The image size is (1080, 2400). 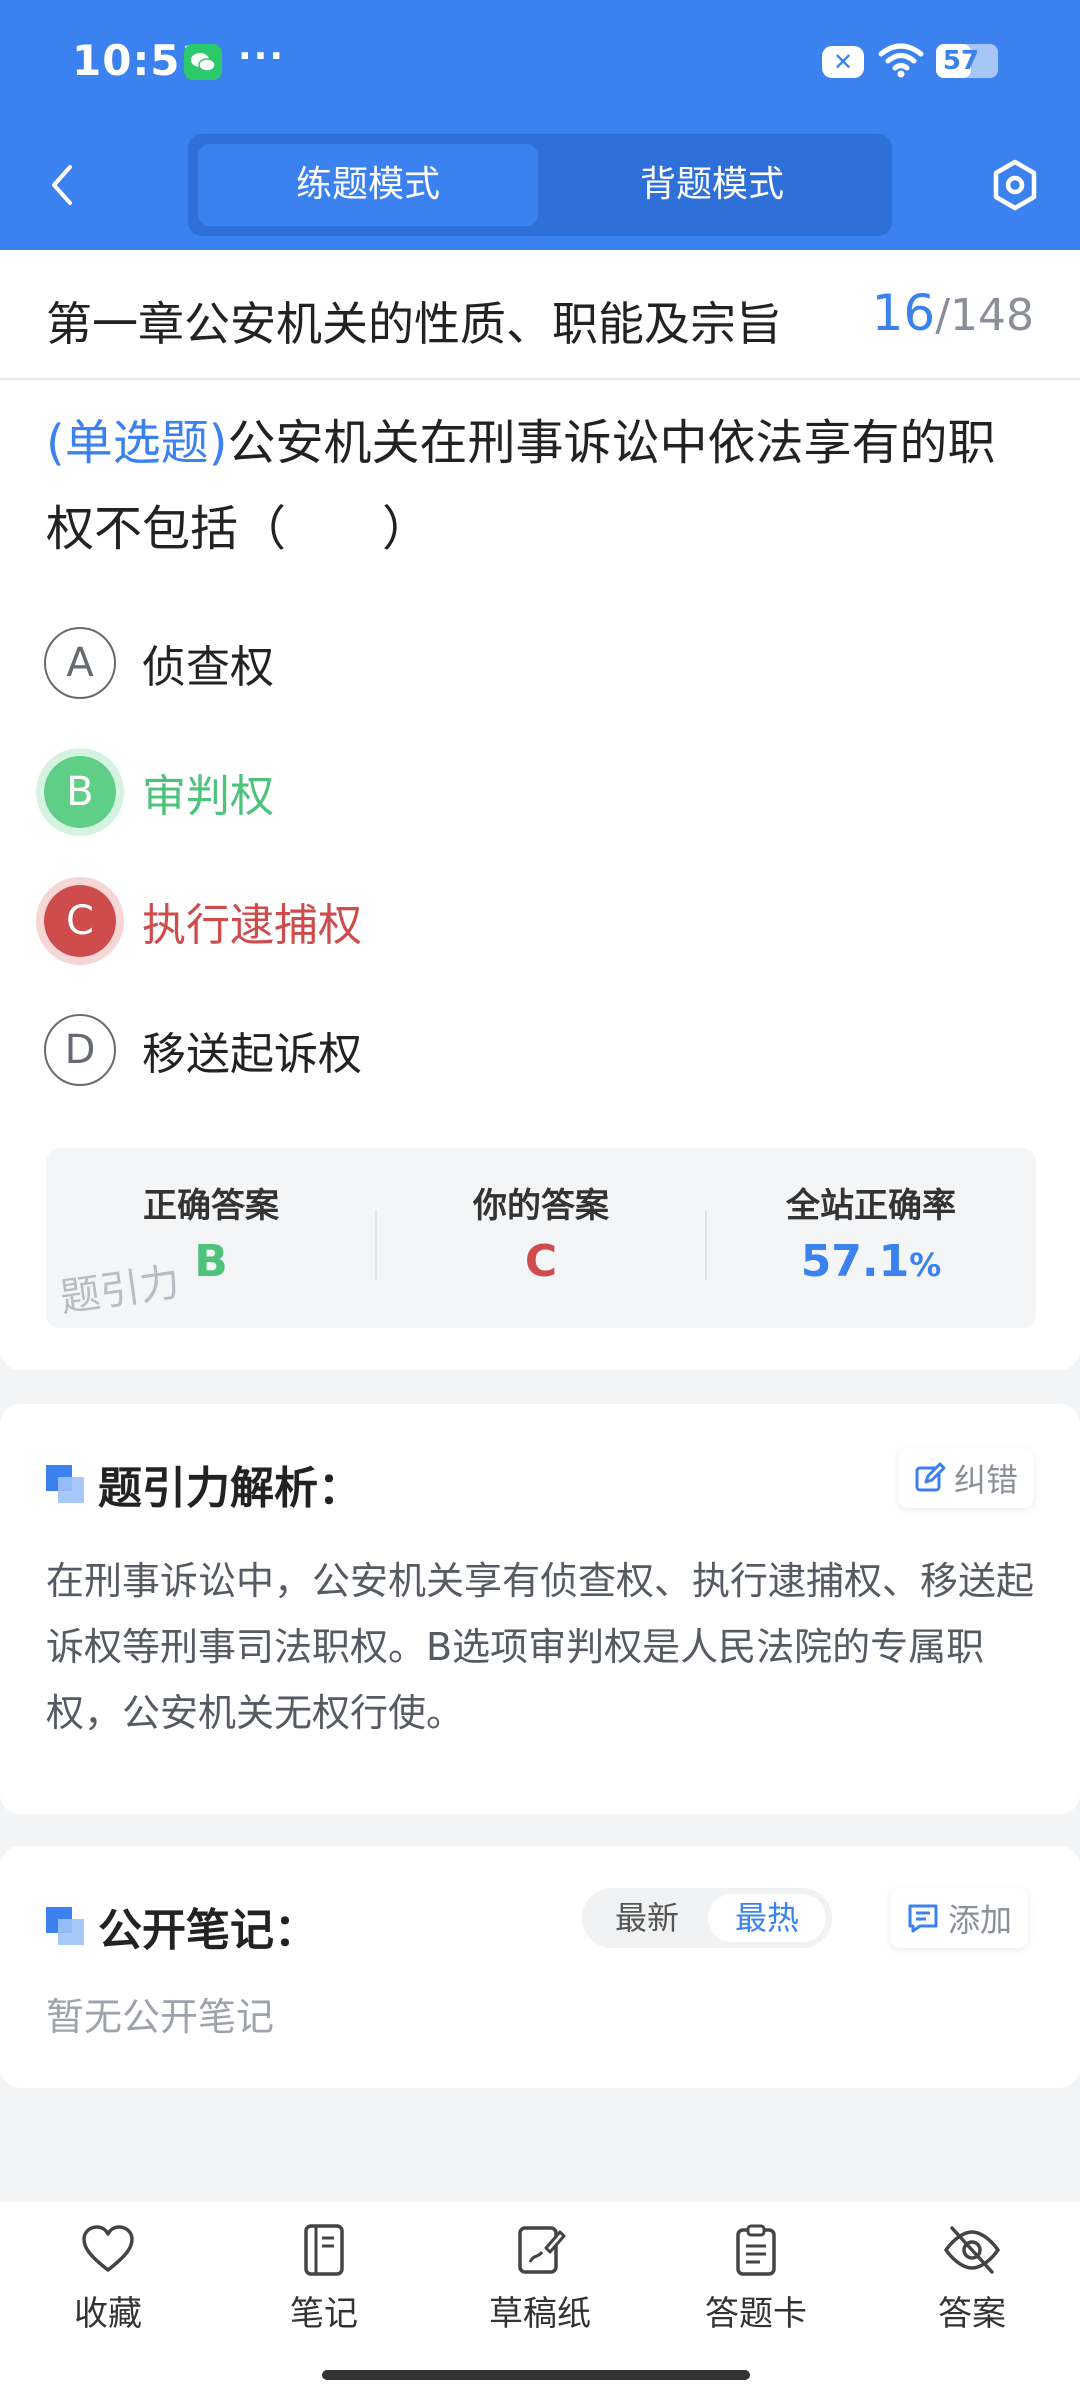 What do you see at coordinates (980, 1920) in the screenshot?
I see `add-note-label: 添加` at bounding box center [980, 1920].